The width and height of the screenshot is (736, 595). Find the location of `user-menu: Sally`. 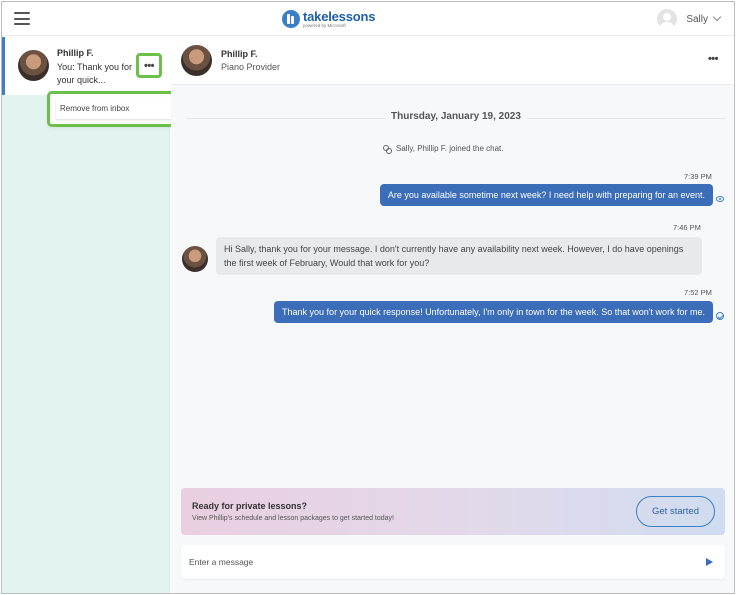

user-menu: Sally is located at coordinates (689, 19).